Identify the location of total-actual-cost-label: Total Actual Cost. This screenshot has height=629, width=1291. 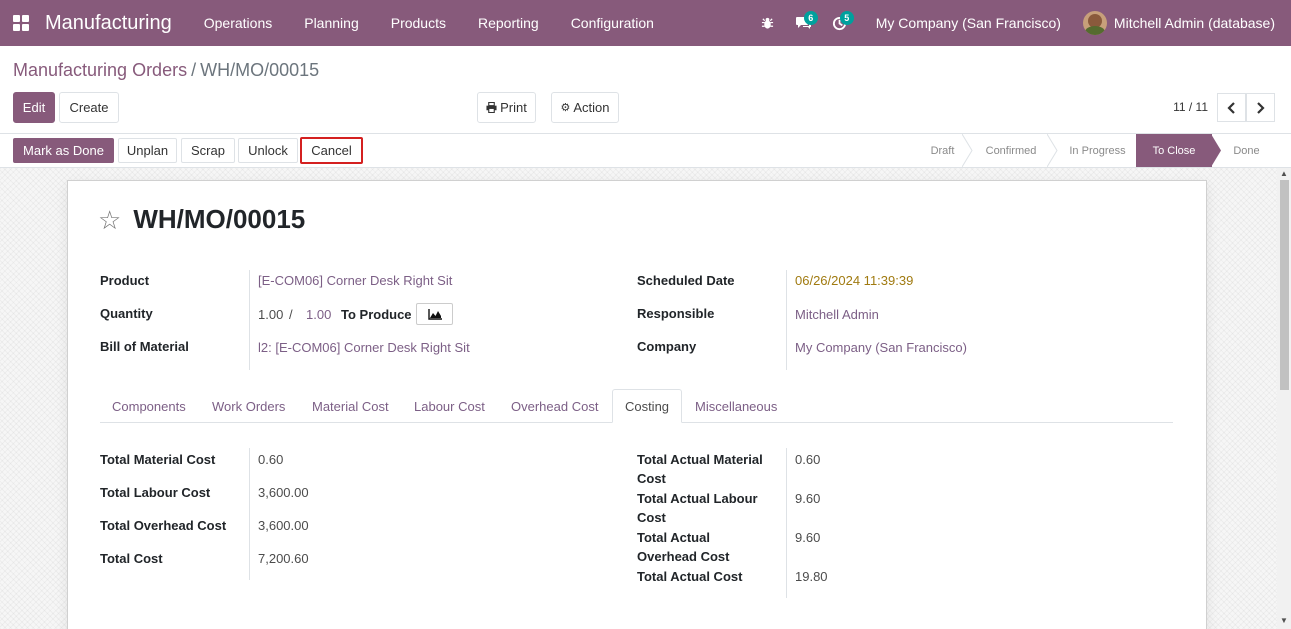
(690, 576).